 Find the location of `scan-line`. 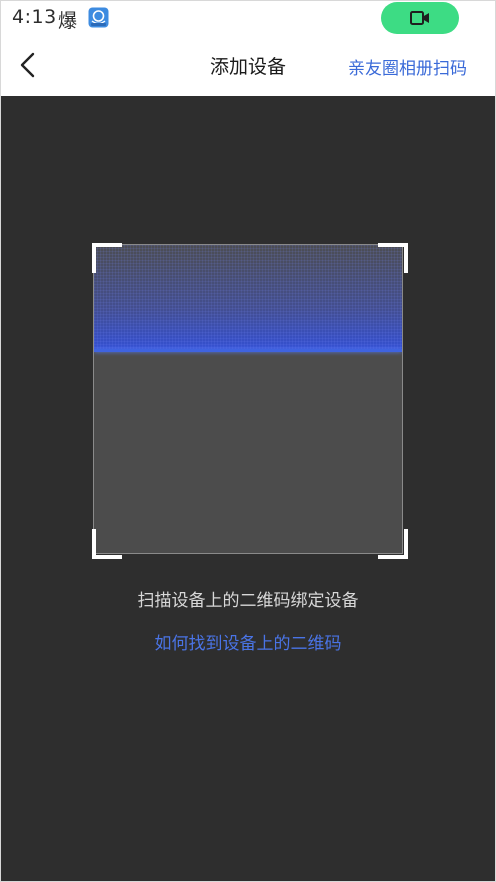

scan-line is located at coordinates (248, 350).